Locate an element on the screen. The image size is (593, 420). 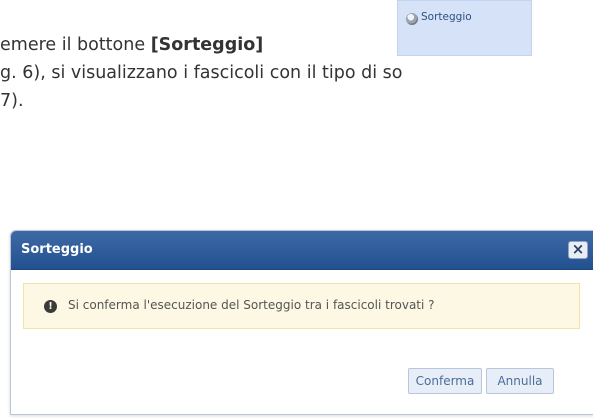
close-icon: × is located at coordinates (578, 250).